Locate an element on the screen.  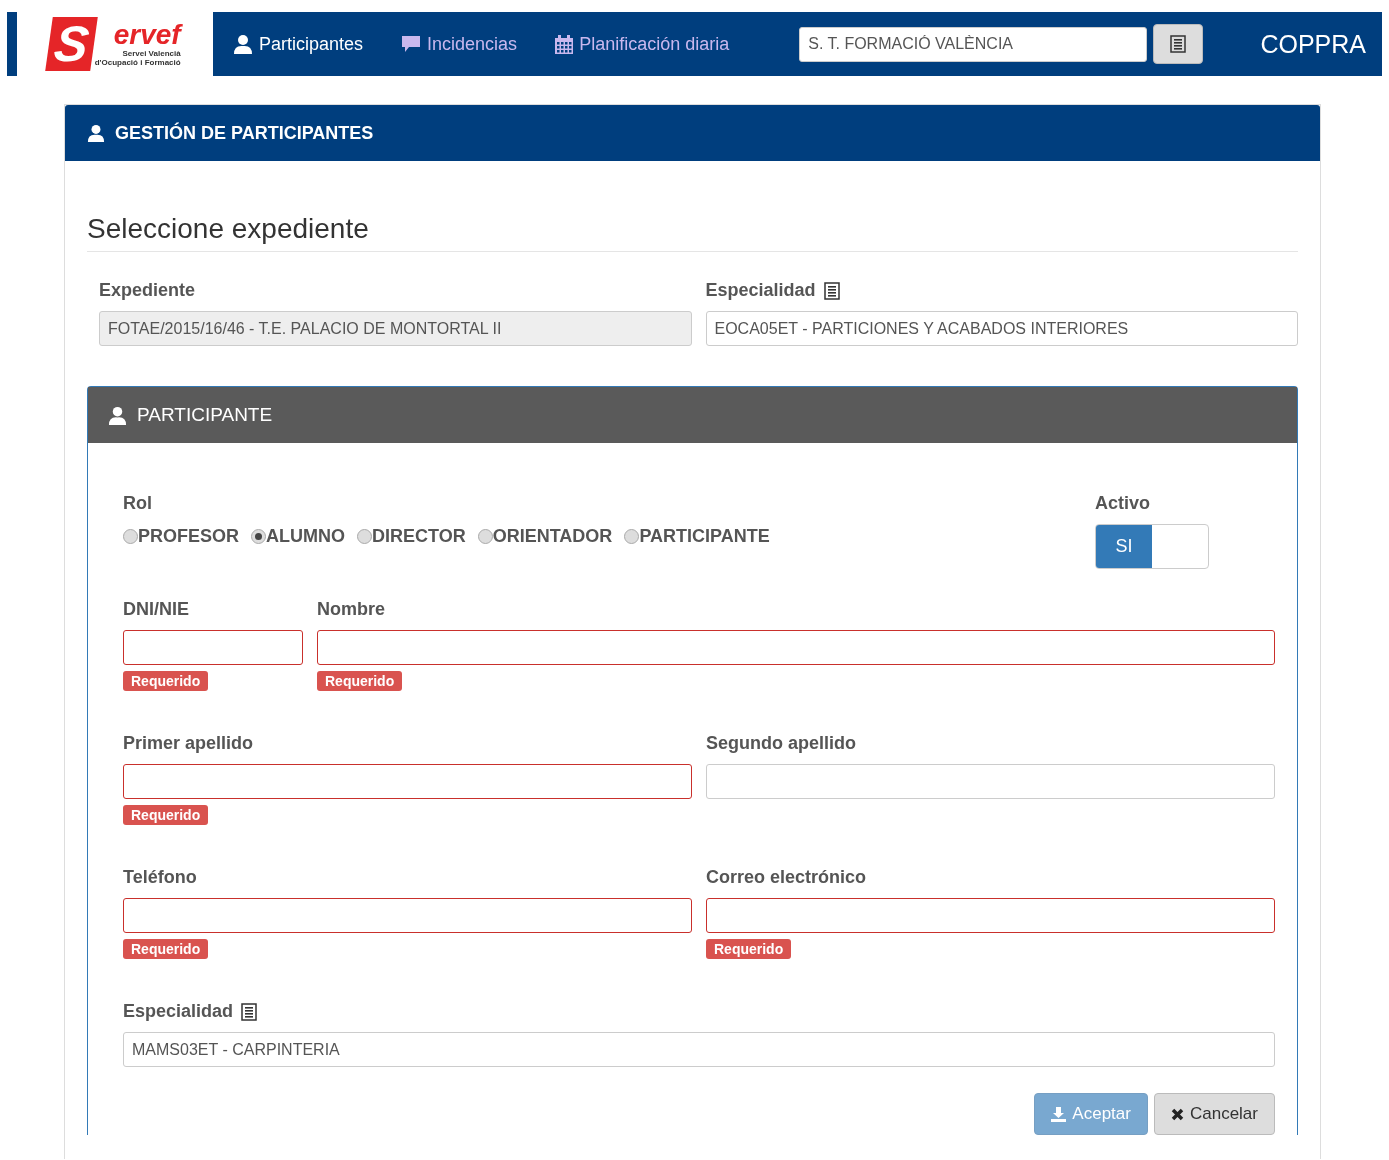
especialidad-field: MAMS03ET - CARPINTERIA is located at coordinates (699, 1049).